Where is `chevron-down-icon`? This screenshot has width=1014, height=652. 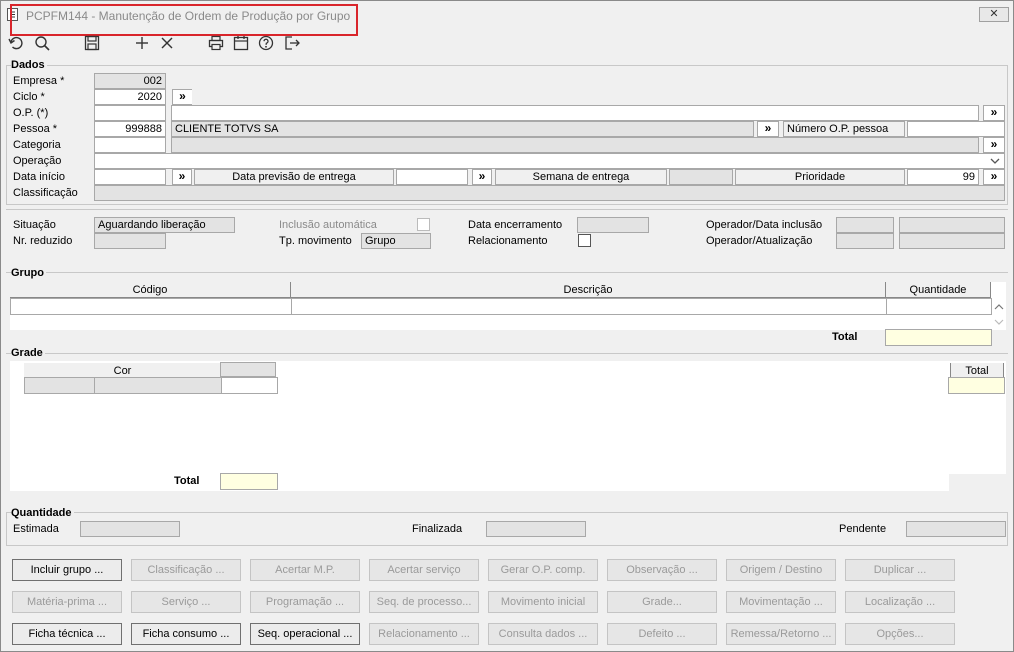 chevron-down-icon is located at coordinates (995, 161).